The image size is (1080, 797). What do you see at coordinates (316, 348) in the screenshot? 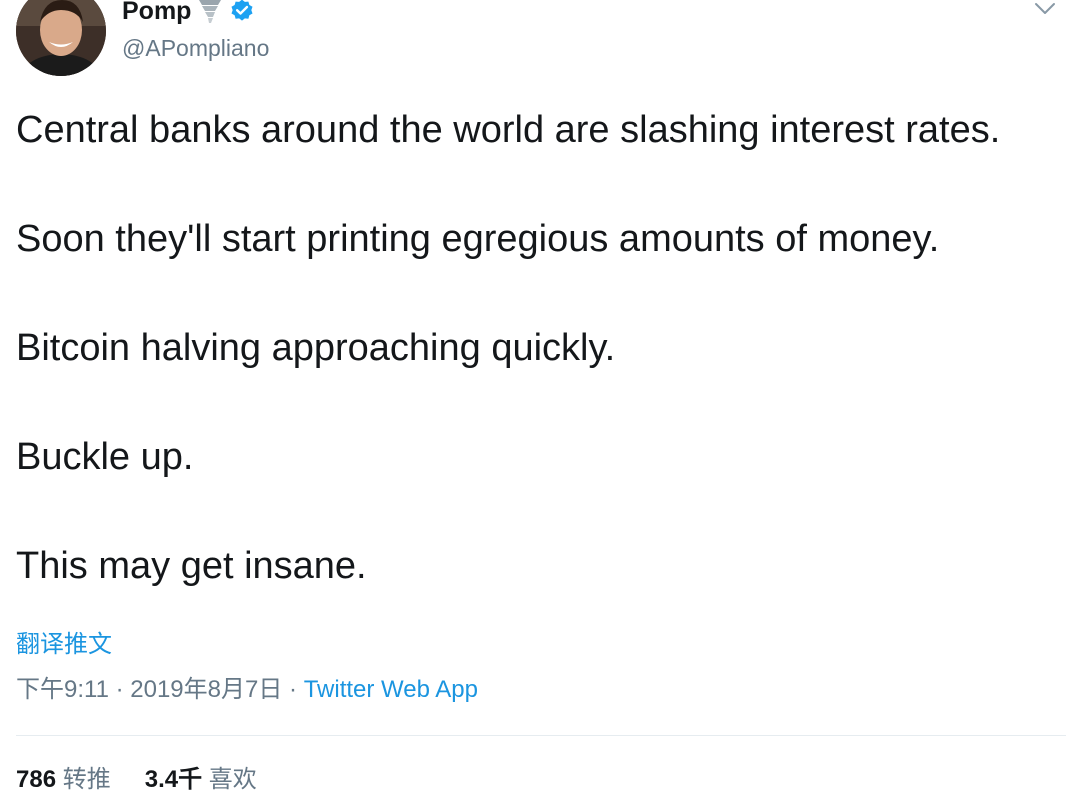
I see `tweet-line: Bitcoin halving approaching quickly.` at bounding box center [316, 348].